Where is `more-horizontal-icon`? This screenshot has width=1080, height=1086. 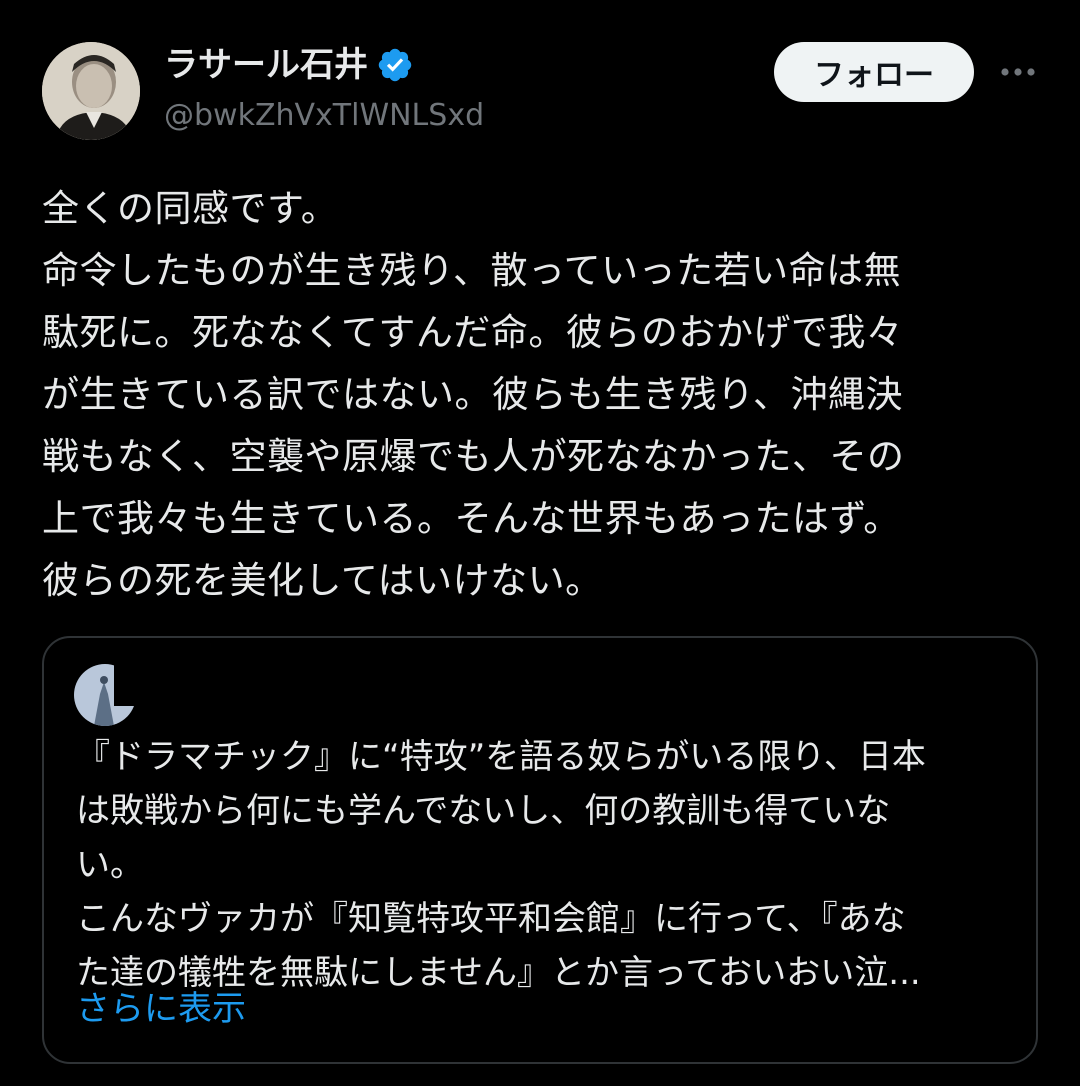
more-horizontal-icon is located at coordinates (1018, 72).